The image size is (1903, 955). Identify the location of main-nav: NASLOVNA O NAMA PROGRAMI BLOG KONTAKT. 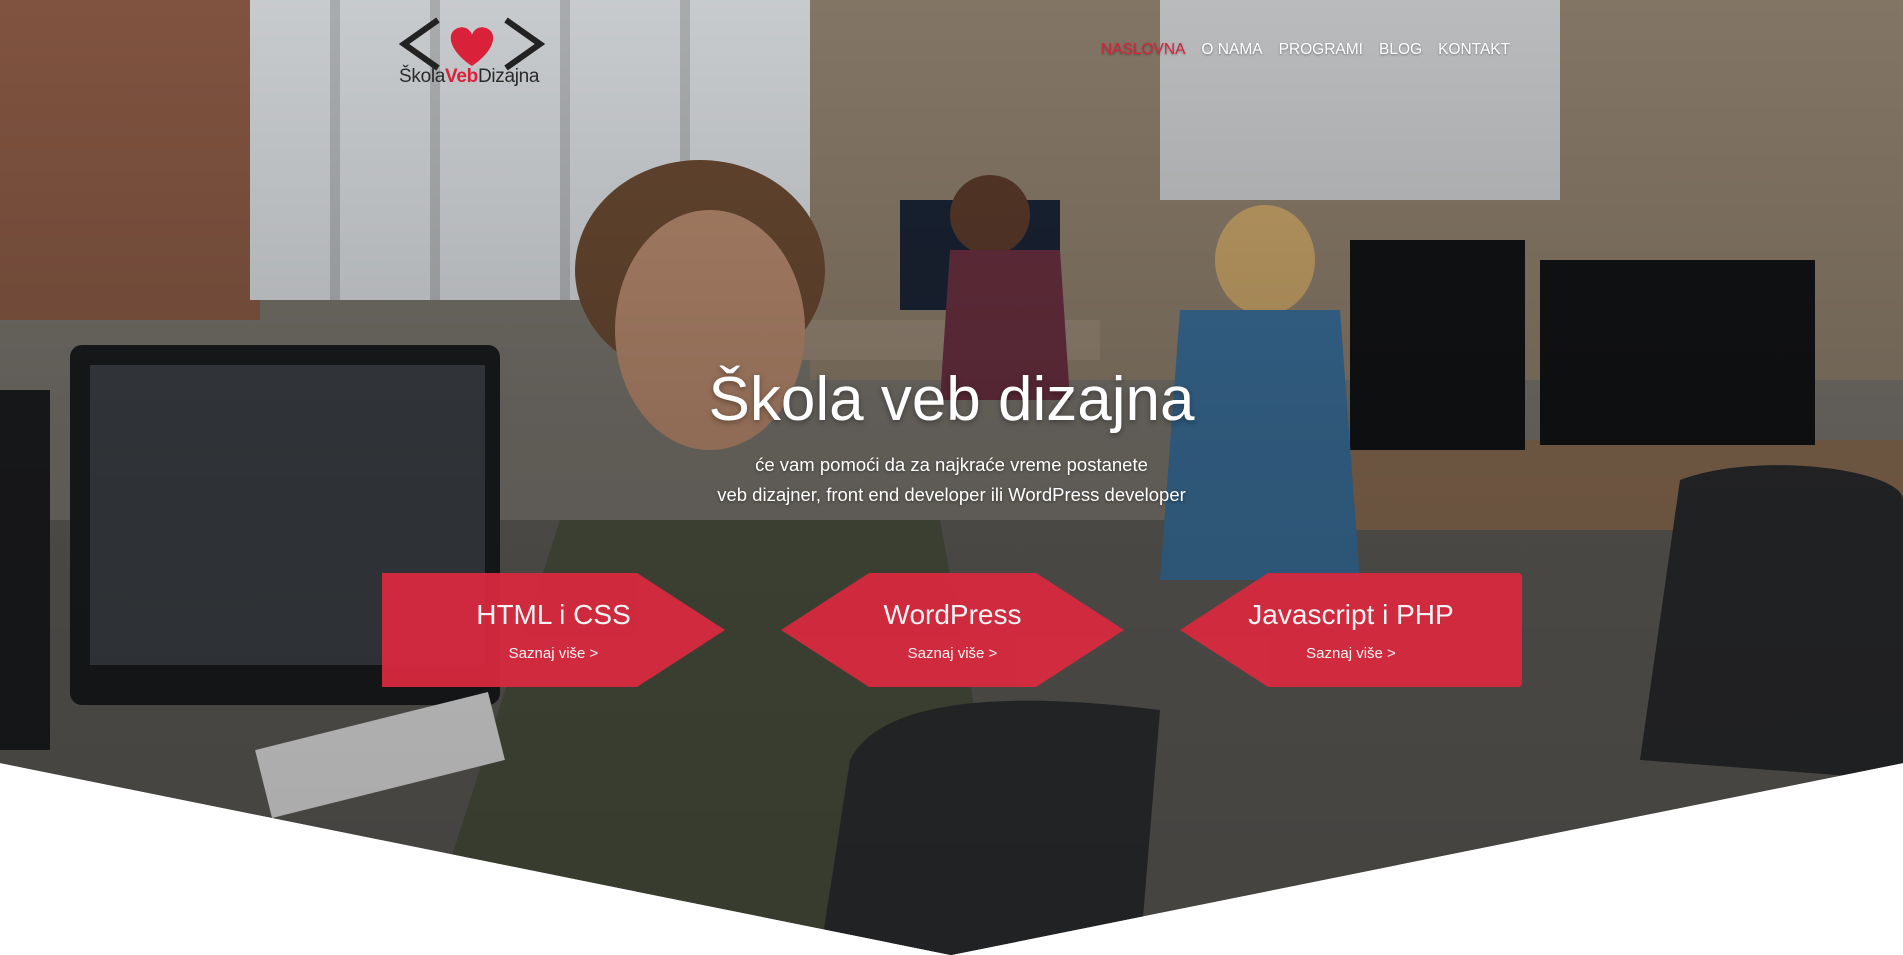
(1305, 50).